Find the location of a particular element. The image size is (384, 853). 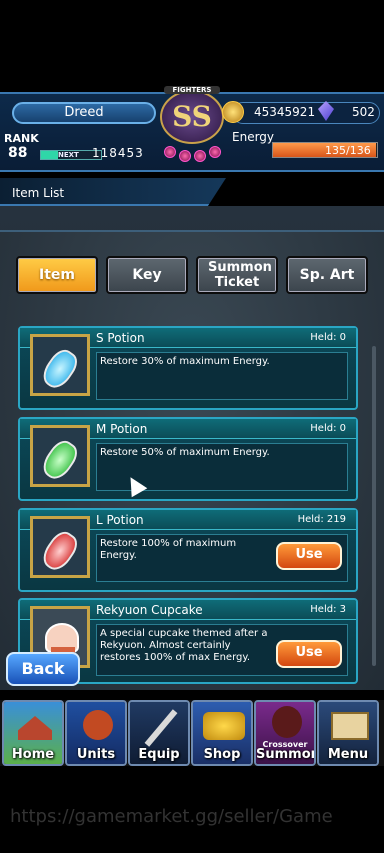

nav-home: Home is located at coordinates (33, 733).